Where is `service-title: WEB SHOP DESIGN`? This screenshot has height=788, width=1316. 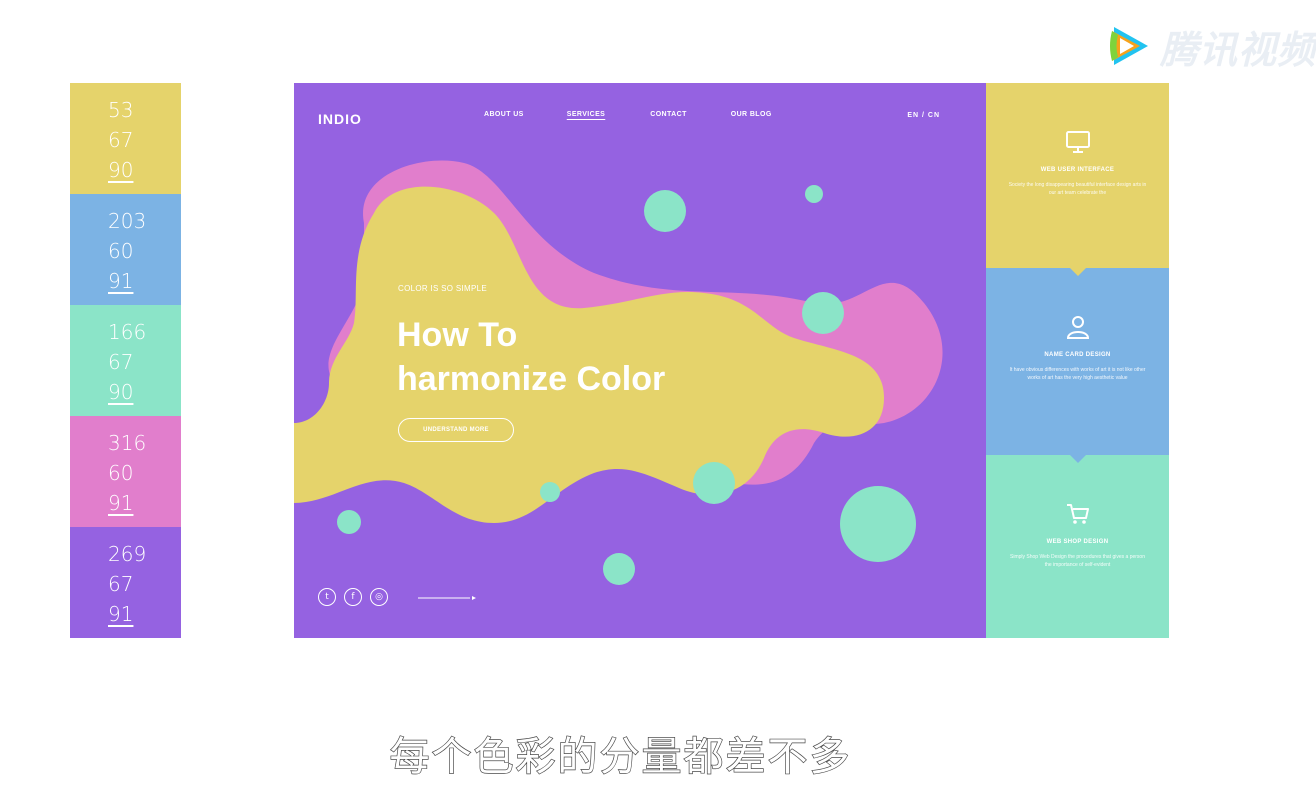
service-title: WEB SHOP DESIGN is located at coordinates (1077, 542).